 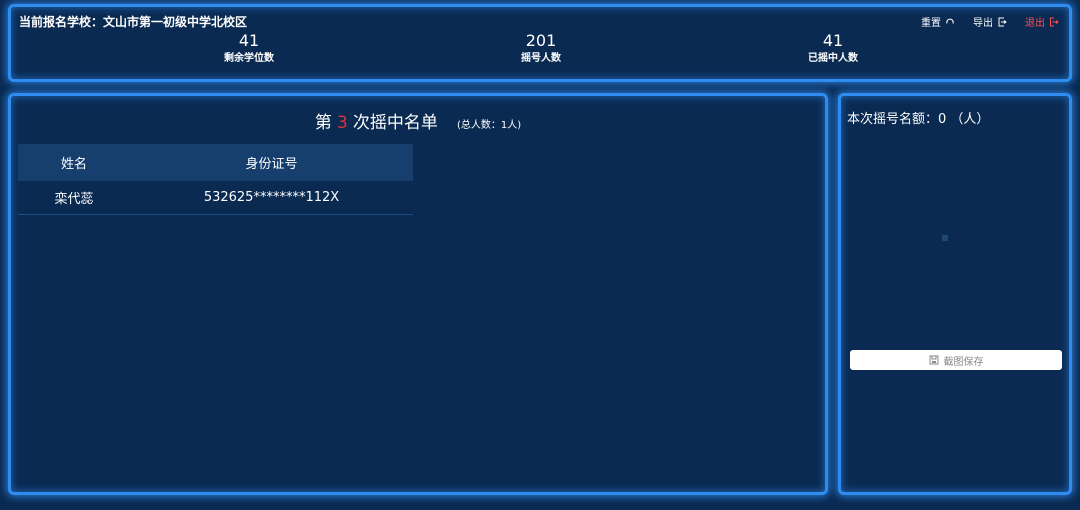 What do you see at coordinates (983, 23) in the screenshot?
I see `export-label: 导出` at bounding box center [983, 23].